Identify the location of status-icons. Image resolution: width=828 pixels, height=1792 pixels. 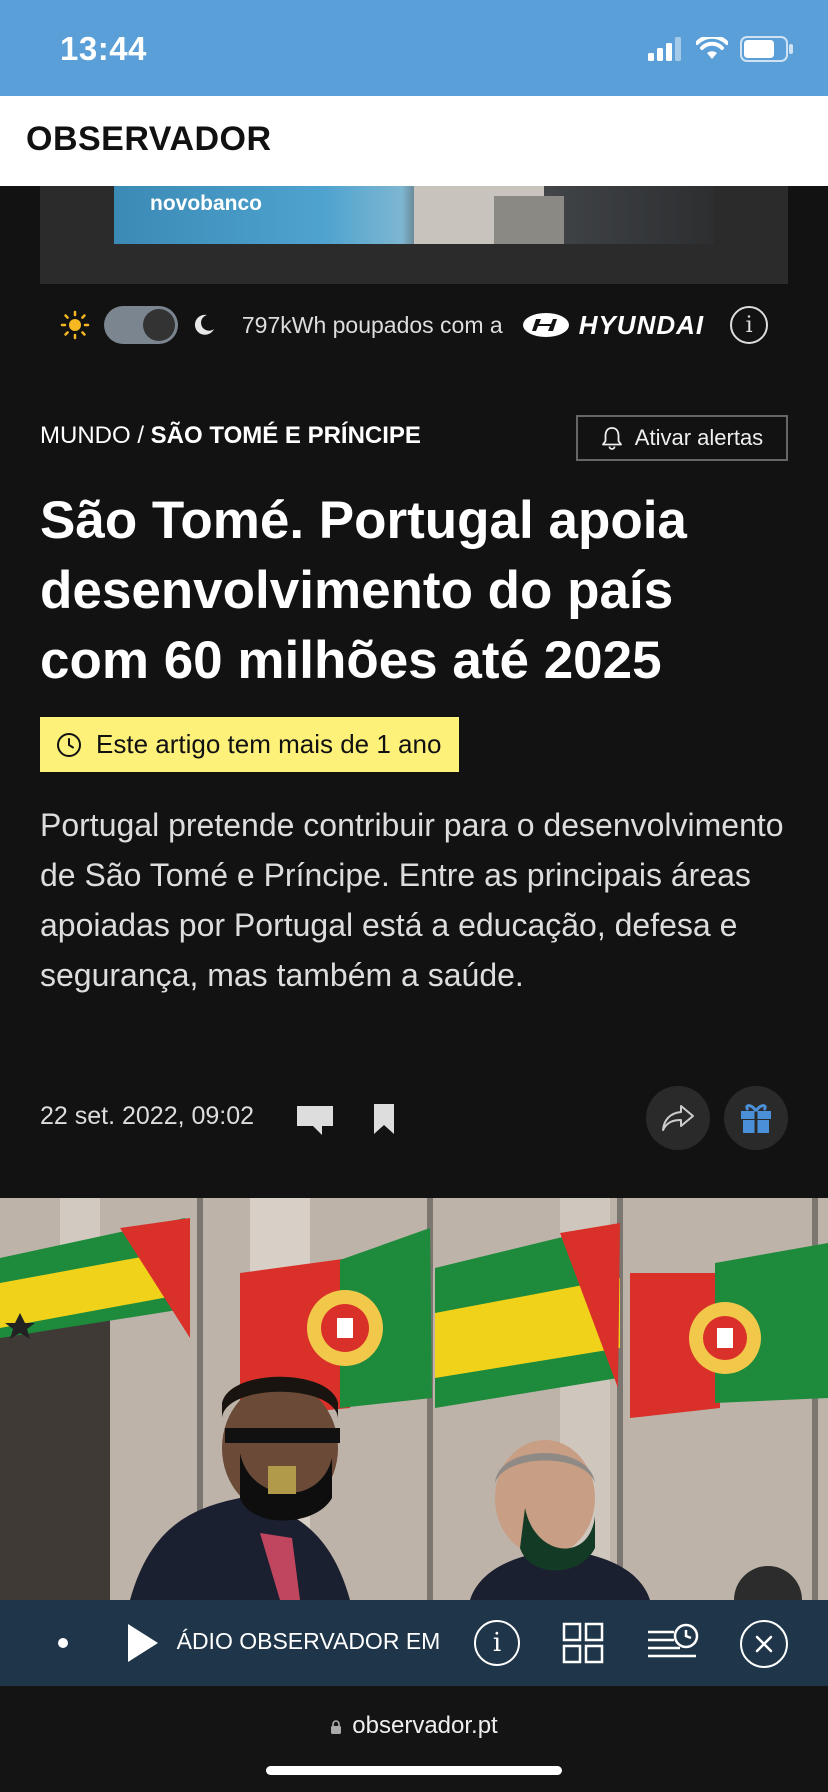
(721, 49).